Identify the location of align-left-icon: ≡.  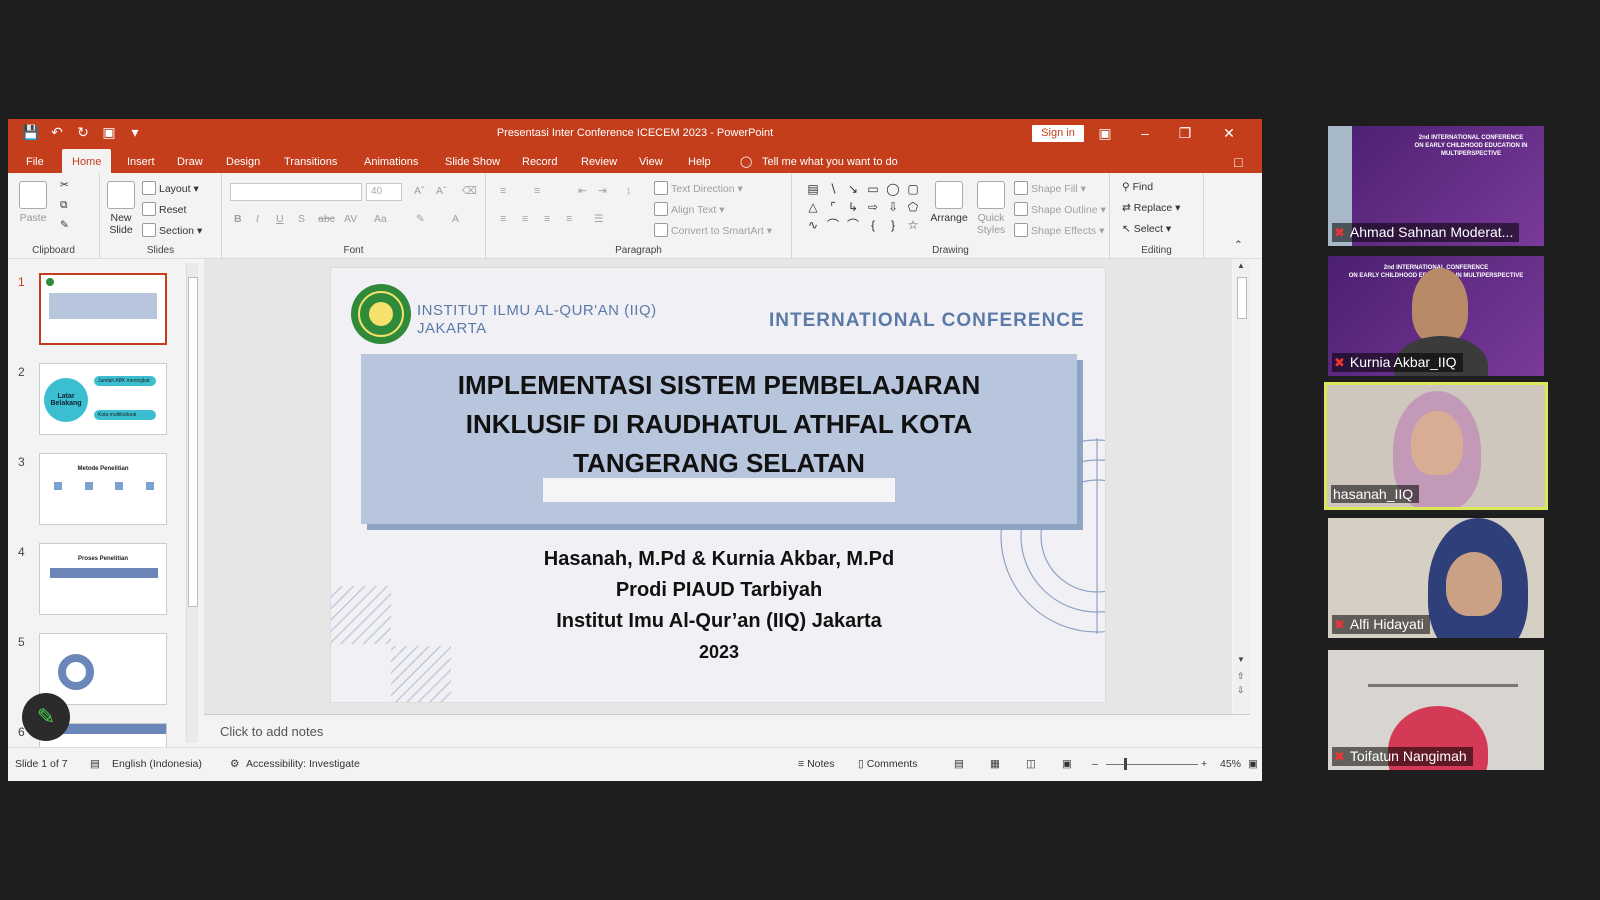
(503, 219).